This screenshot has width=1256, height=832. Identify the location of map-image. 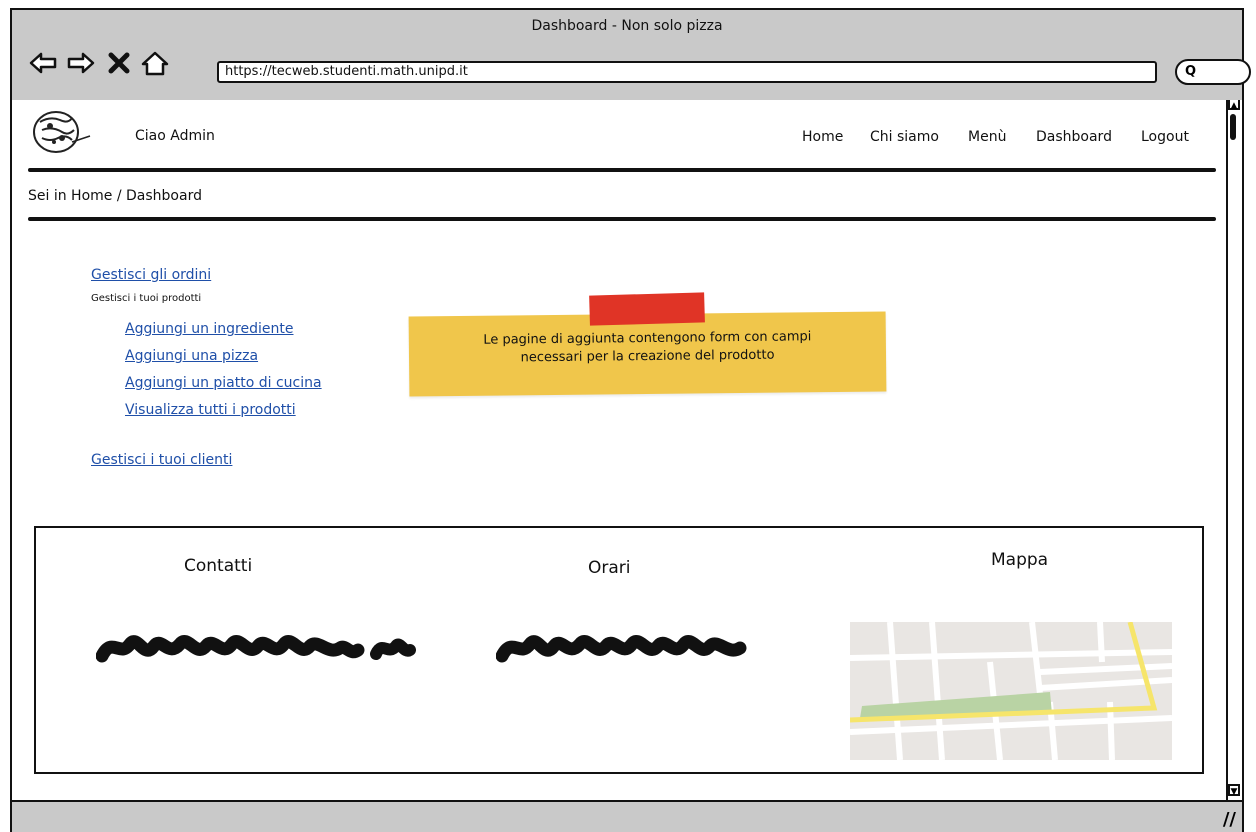
(1011, 691).